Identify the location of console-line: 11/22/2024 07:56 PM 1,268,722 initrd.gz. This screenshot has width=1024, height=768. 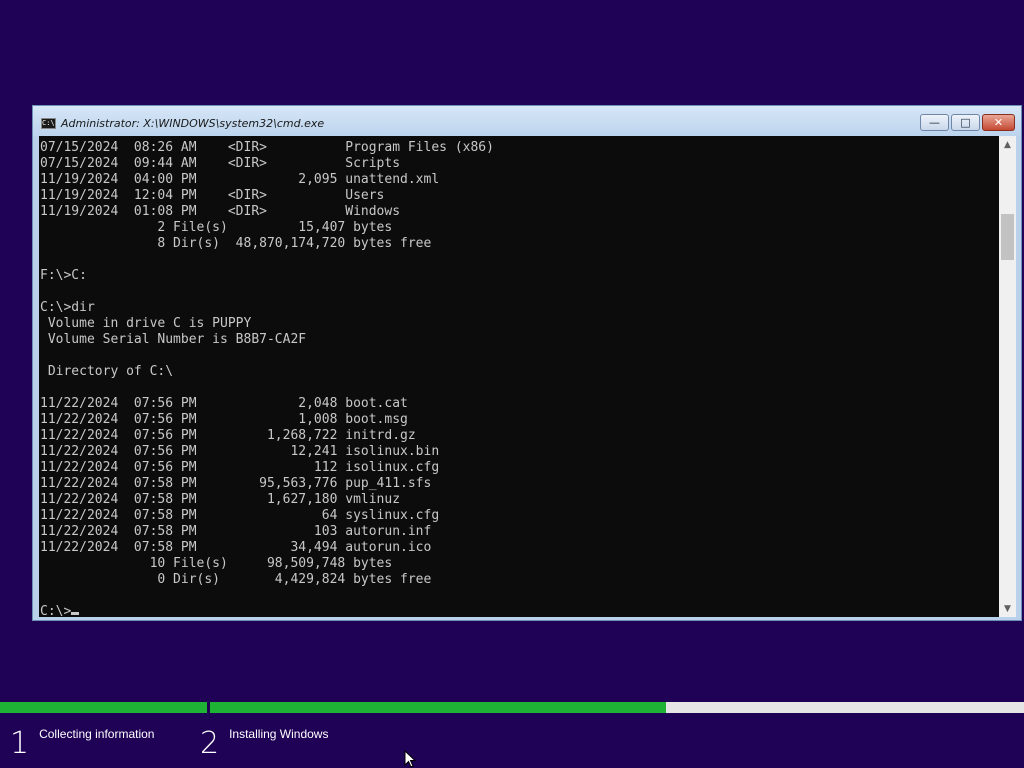
(228, 435).